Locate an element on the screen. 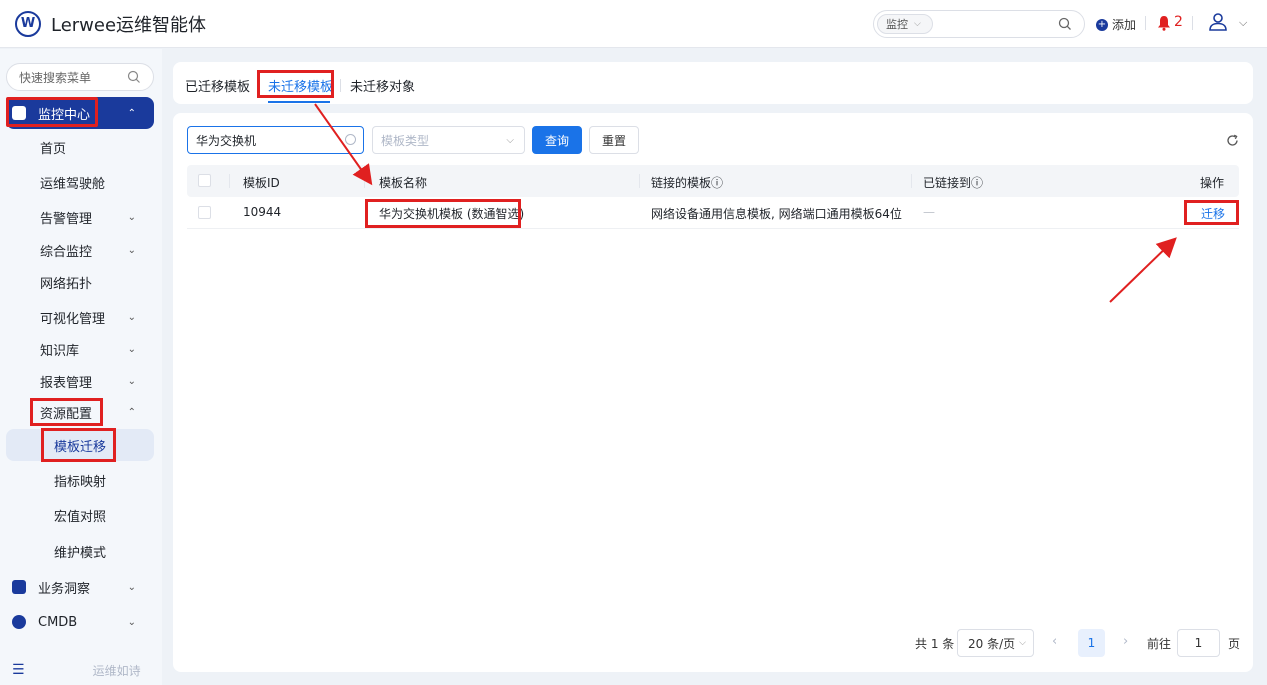 This screenshot has width=1267, height=685. menu-search-input: 快速搜索菜单 is located at coordinates (80, 77).